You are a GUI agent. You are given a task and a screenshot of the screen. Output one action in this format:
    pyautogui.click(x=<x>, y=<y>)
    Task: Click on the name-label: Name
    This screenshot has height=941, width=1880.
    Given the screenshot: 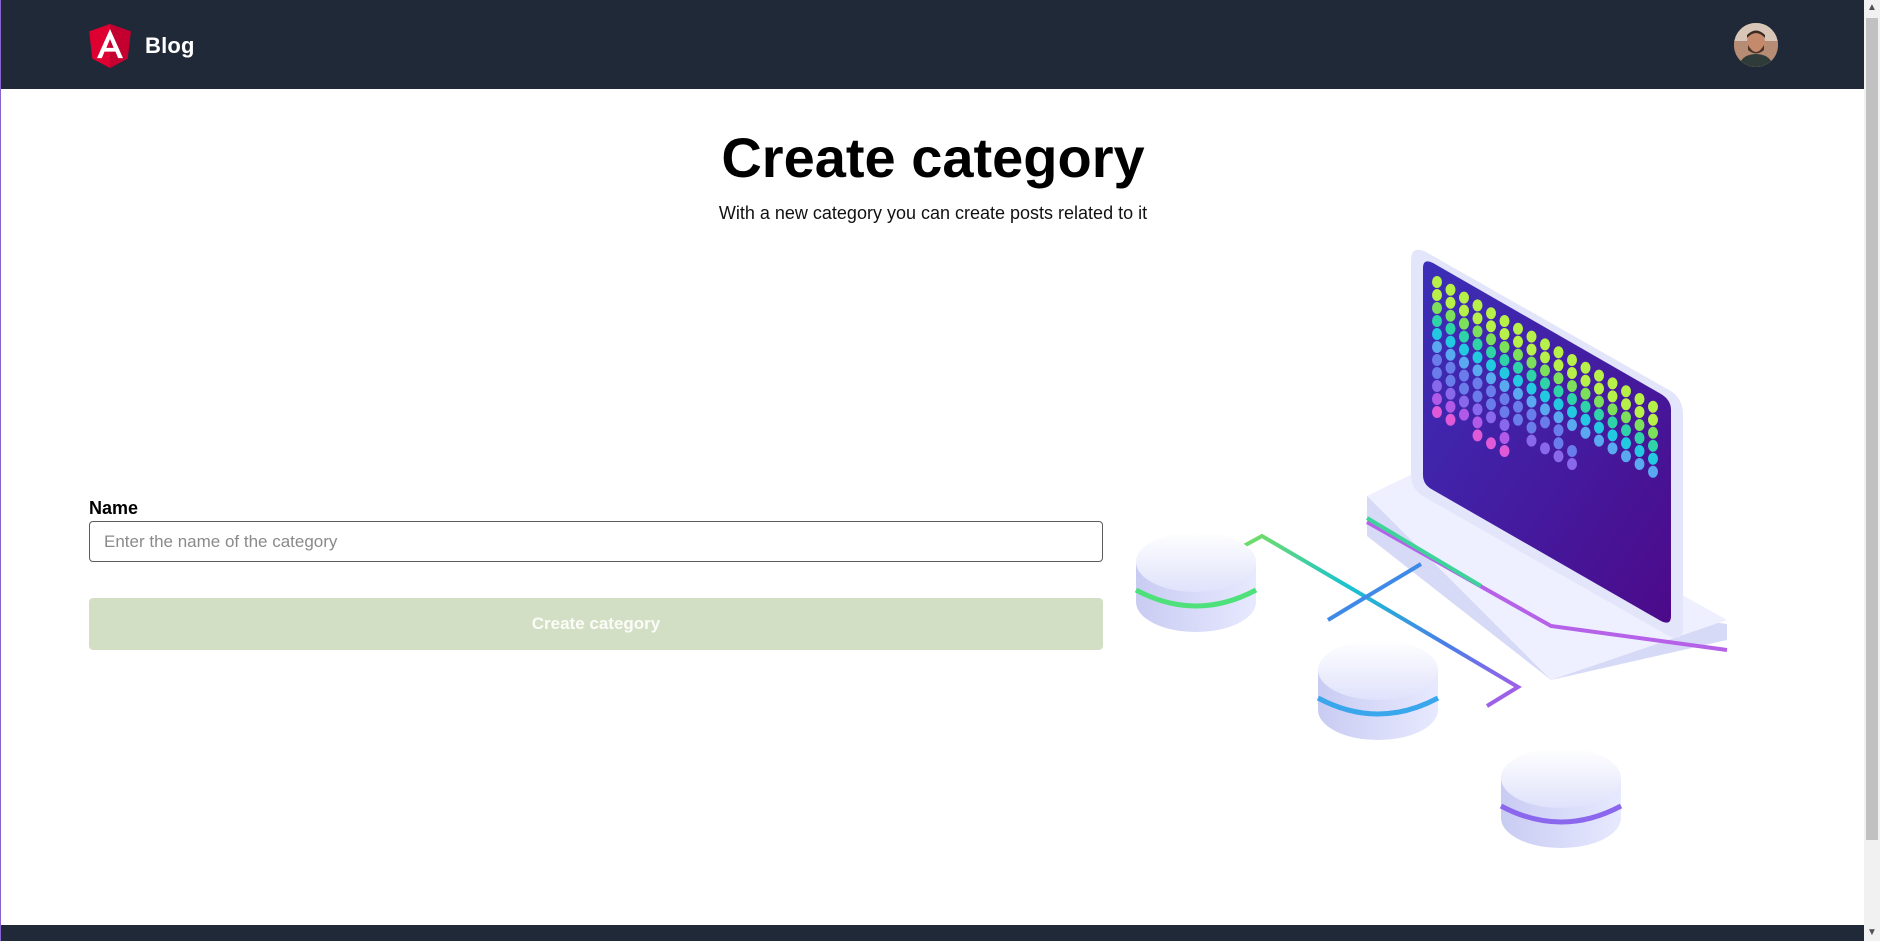 What is the action you would take?
    pyautogui.click(x=114, y=508)
    